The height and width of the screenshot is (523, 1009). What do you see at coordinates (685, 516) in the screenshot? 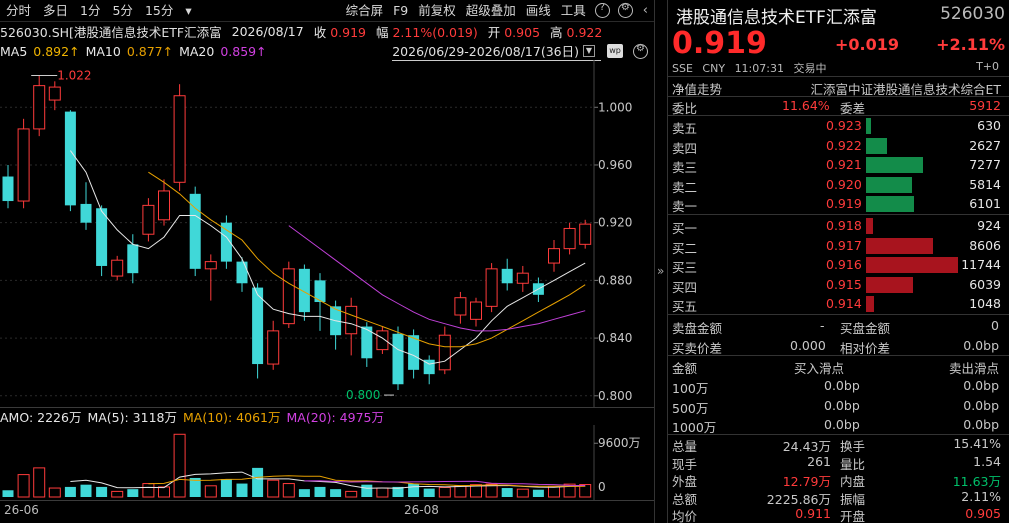
I see `stat-label: 均价` at bounding box center [685, 516].